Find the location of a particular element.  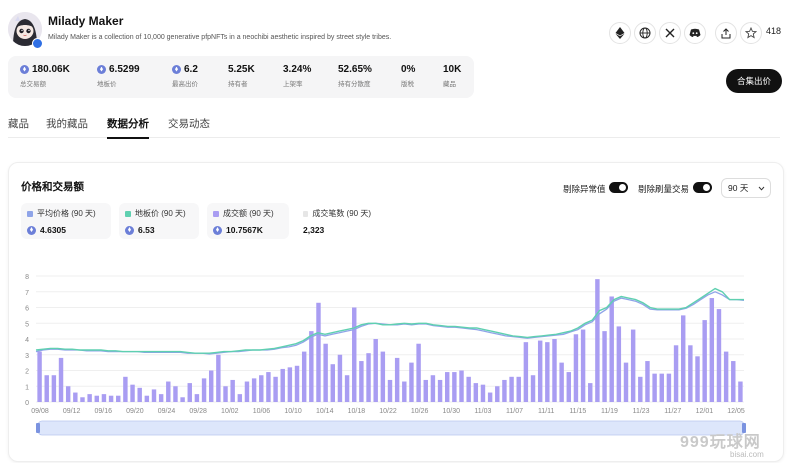

x-tick-label: 09/28 is located at coordinates (198, 411).